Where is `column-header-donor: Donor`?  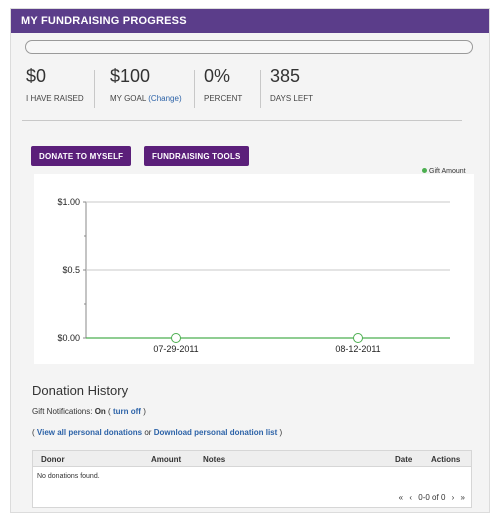
column-header-donor: Donor is located at coordinates (53, 459).